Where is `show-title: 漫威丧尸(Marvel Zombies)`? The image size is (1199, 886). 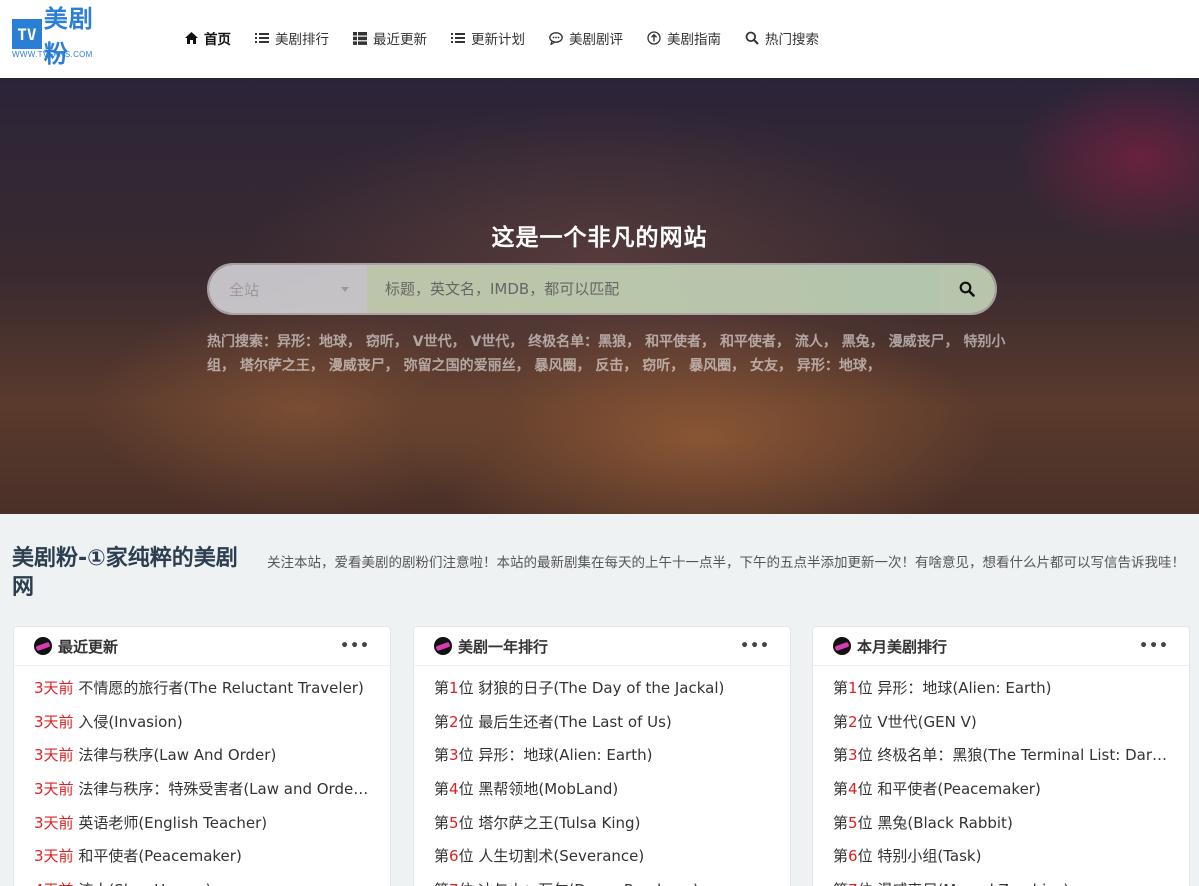
show-title: 漫威丧尸(Marvel Zombies) is located at coordinates (973, 883).